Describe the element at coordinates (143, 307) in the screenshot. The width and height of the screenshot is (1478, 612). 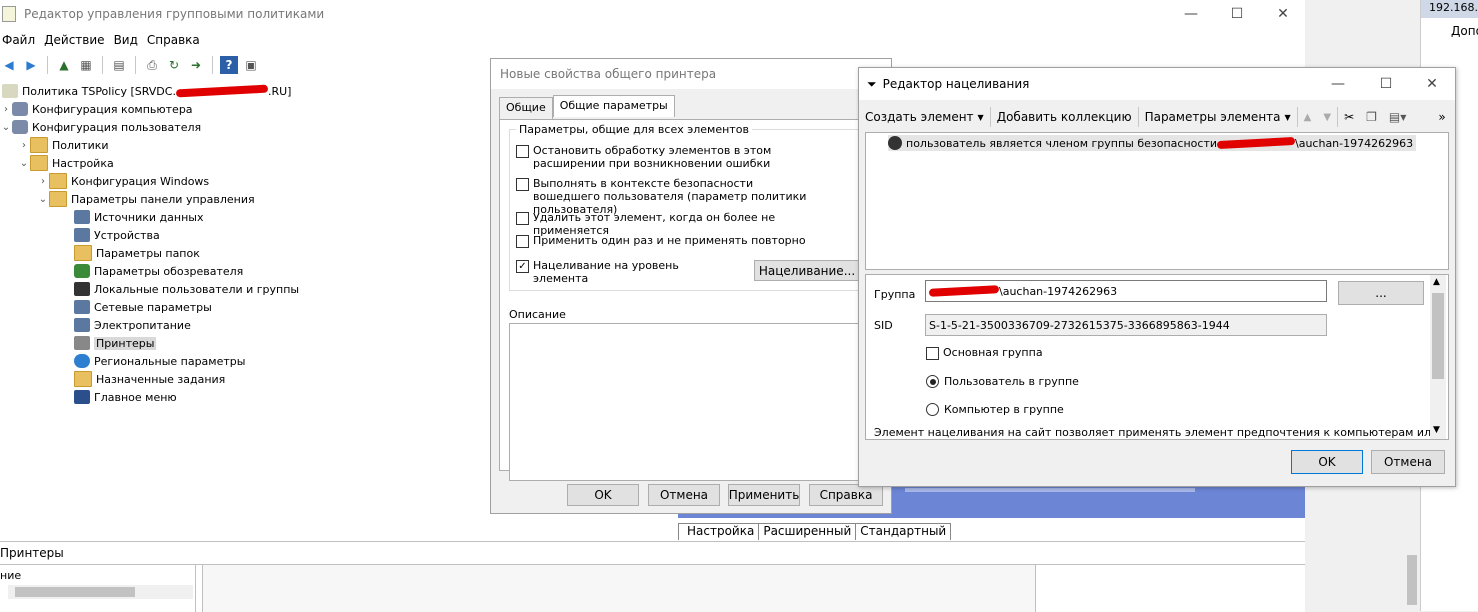
I see `tree-item-network-options: Сетевые параметры` at that location.